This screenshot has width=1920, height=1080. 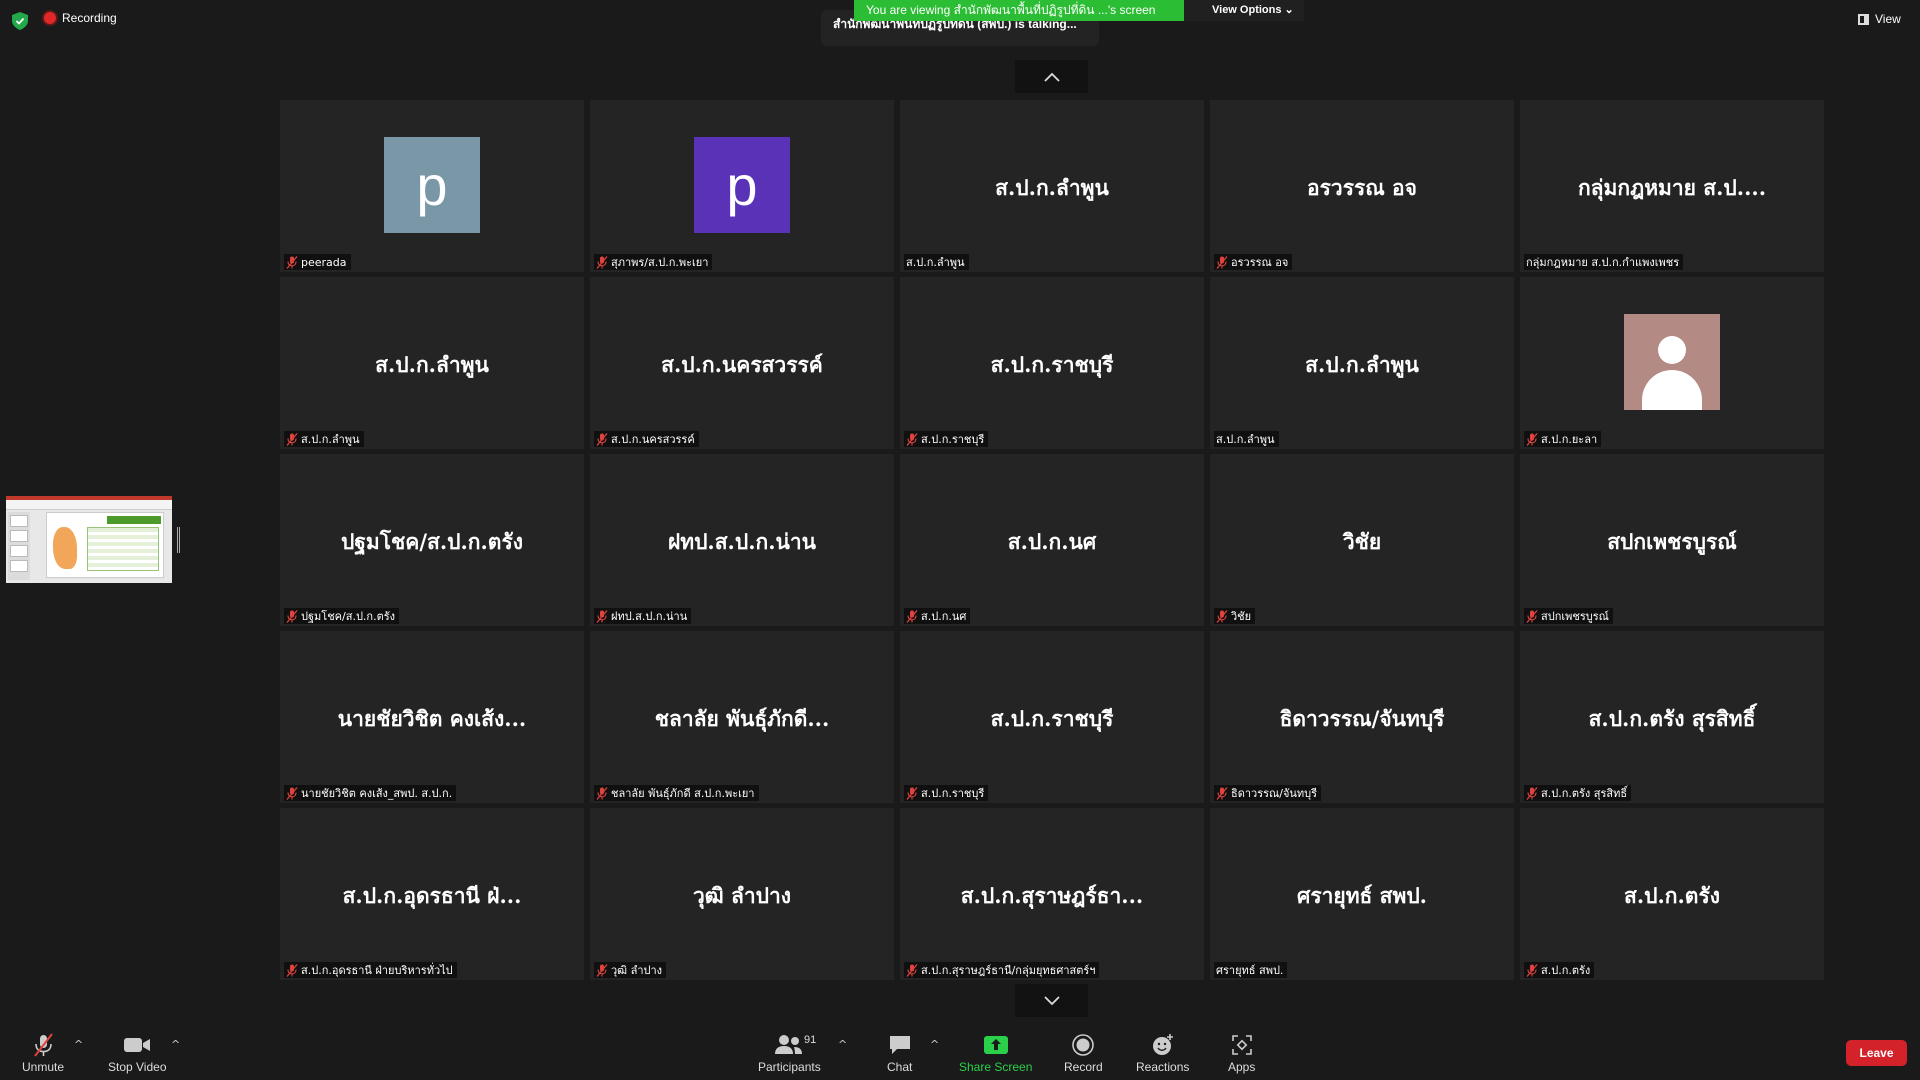 What do you see at coordinates (1566, 970) in the screenshot?
I see `participant-name-text: ส.ป.ก.ตรัง` at bounding box center [1566, 970].